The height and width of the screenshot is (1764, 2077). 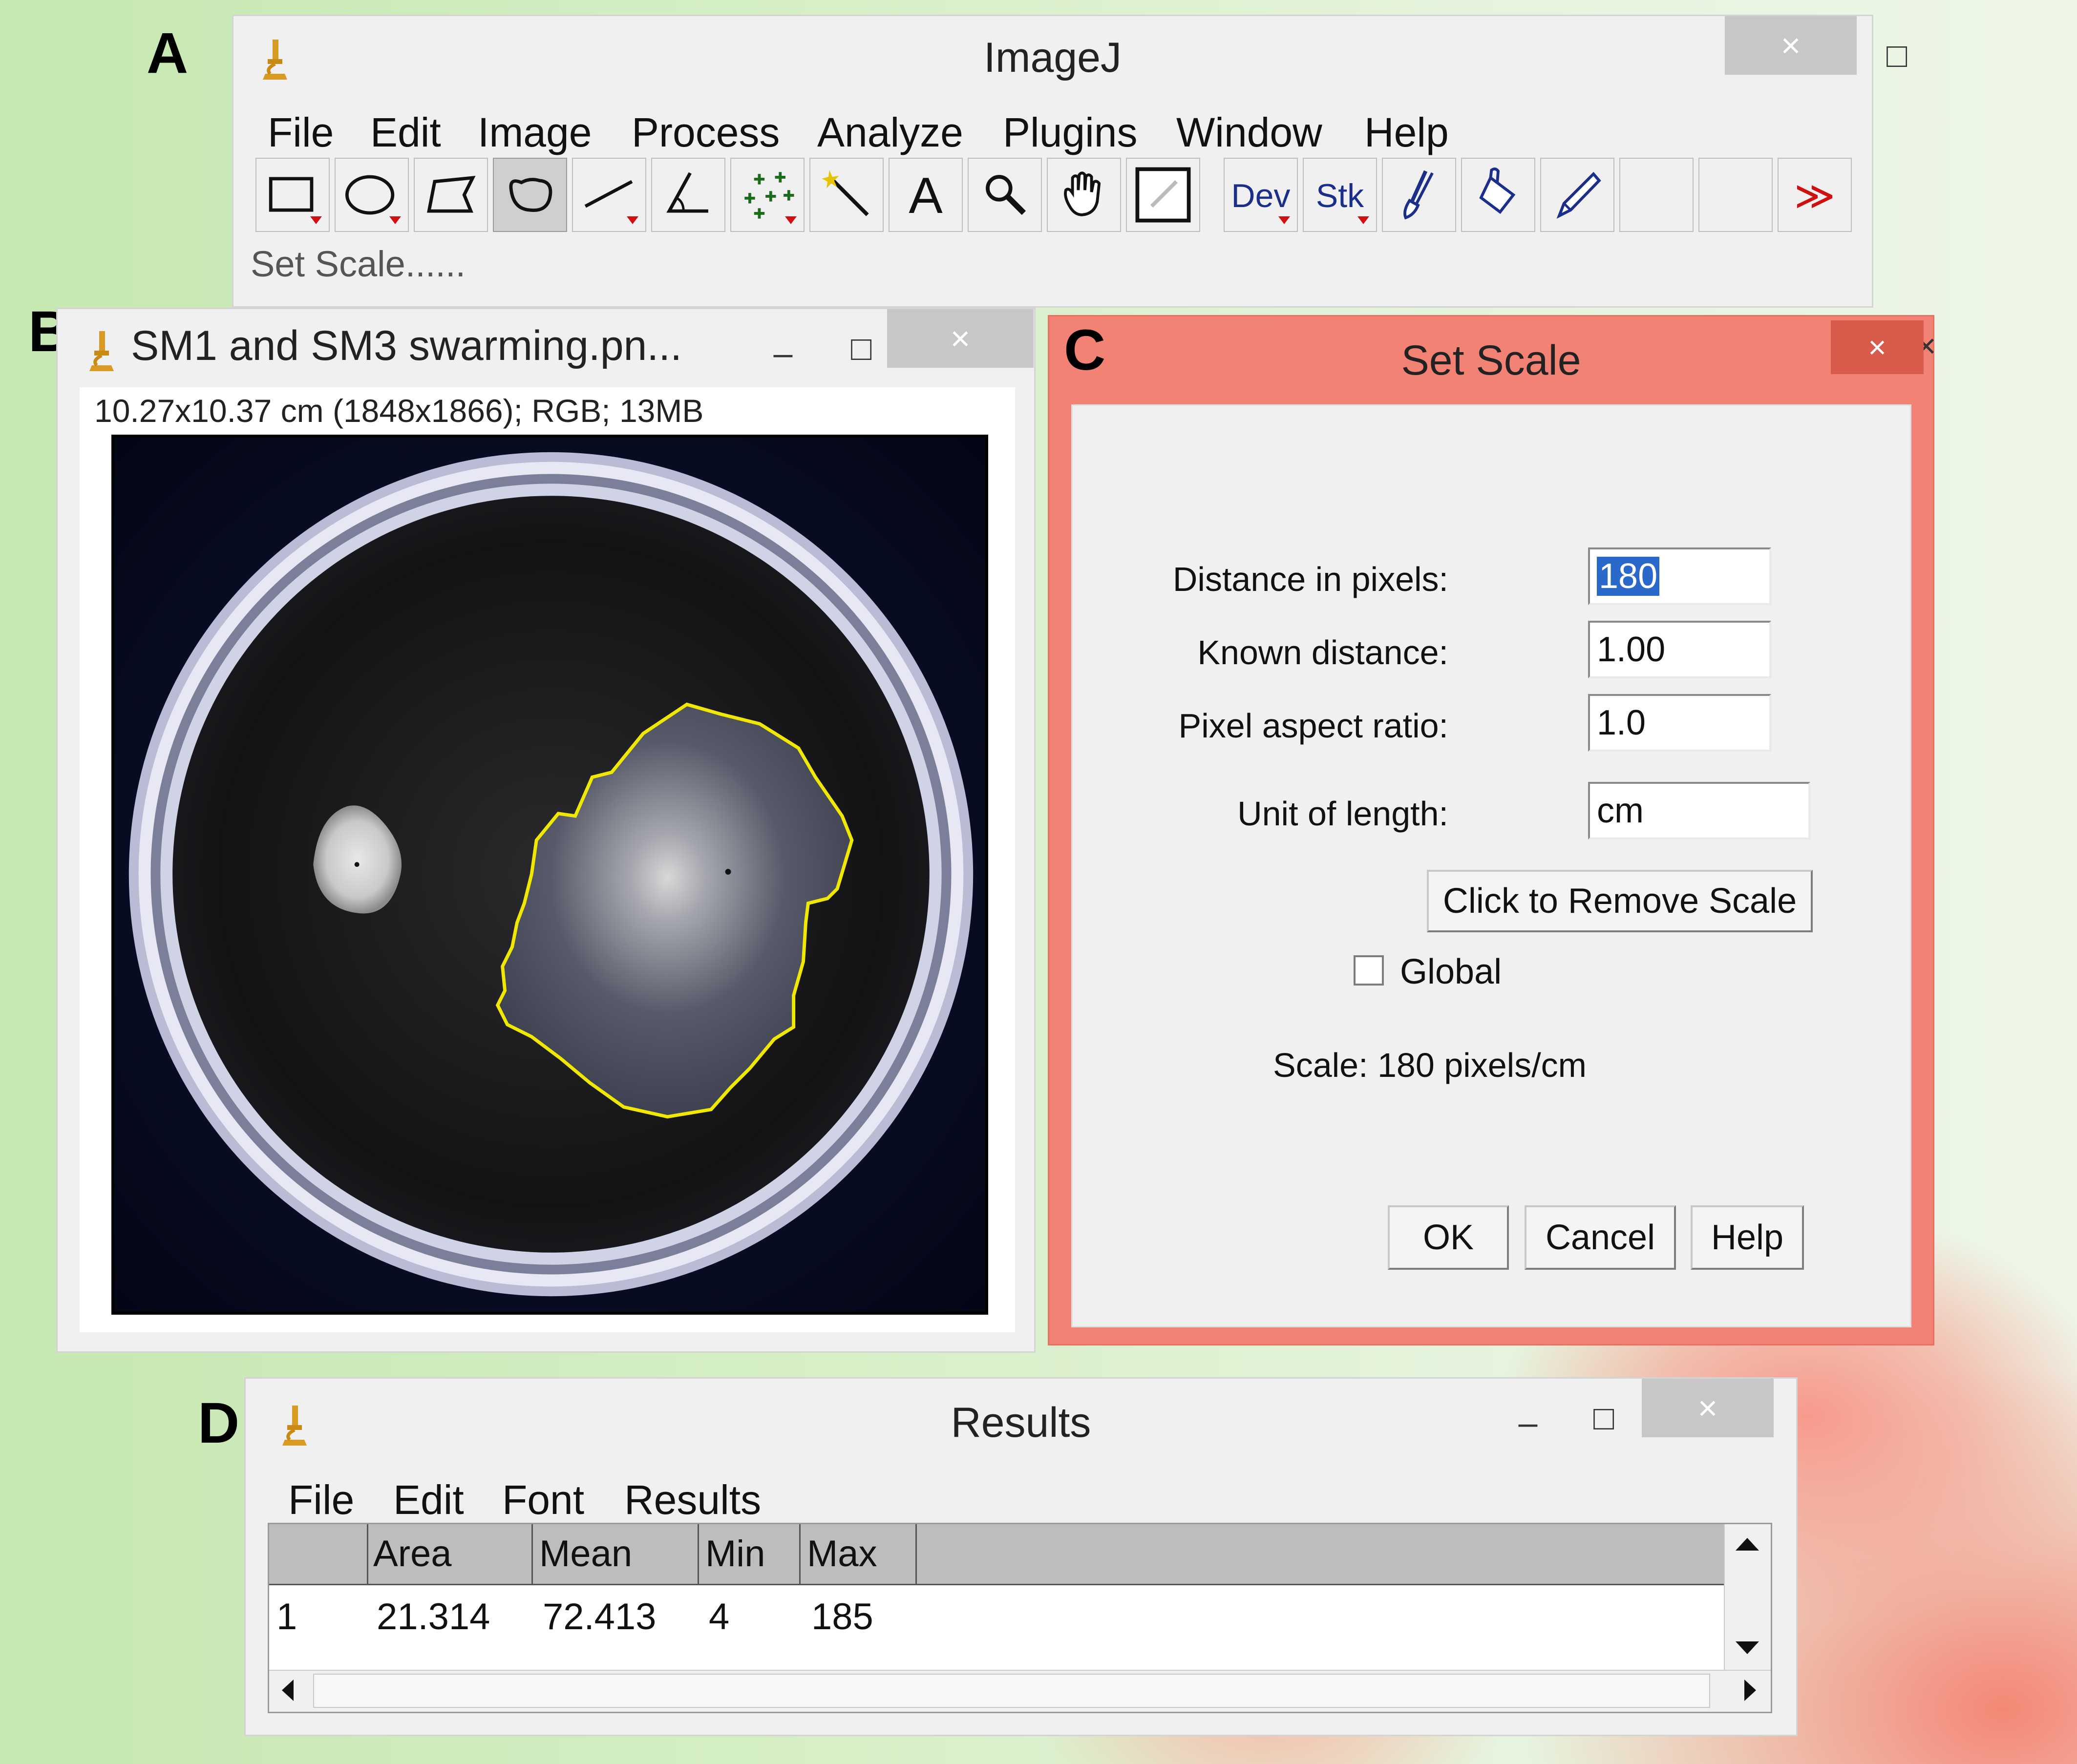 I want to click on angle-tool, so click(x=688, y=195).